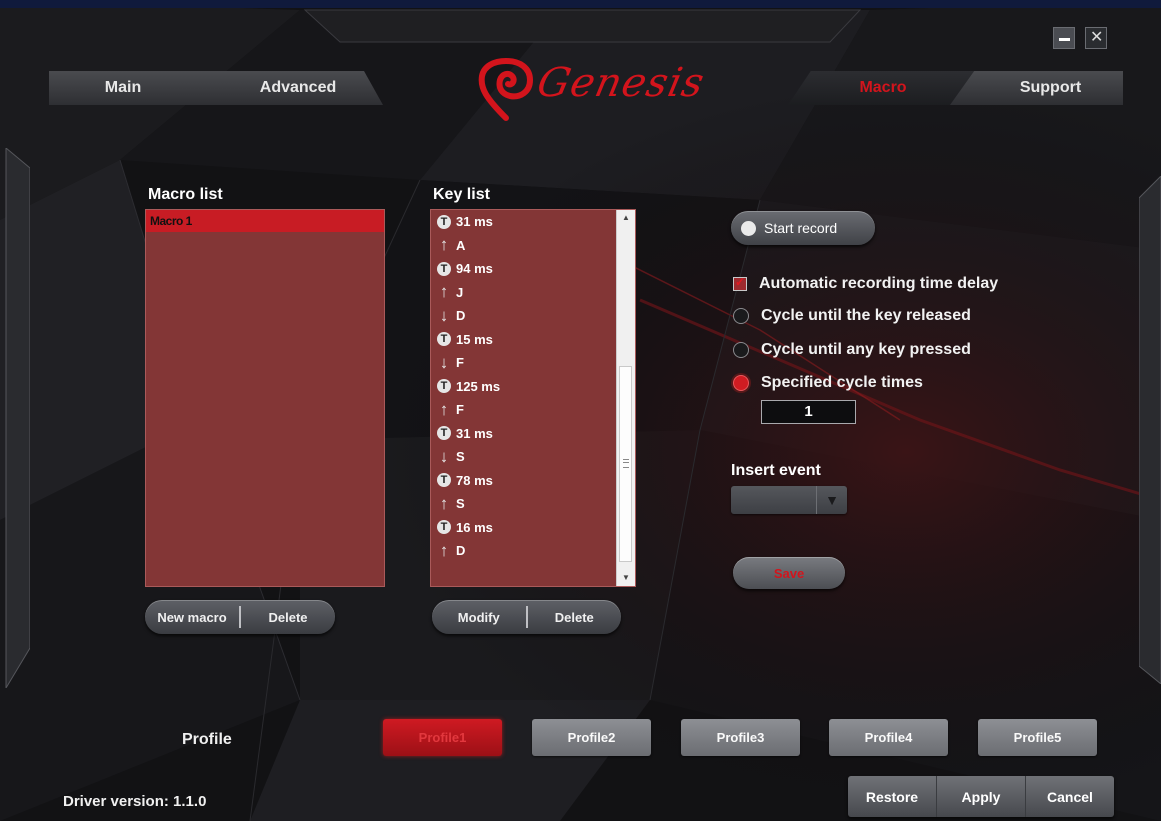 Image resolution: width=1161 pixels, height=821 pixels. What do you see at coordinates (892, 796) in the screenshot?
I see `restore-button: Restore` at bounding box center [892, 796].